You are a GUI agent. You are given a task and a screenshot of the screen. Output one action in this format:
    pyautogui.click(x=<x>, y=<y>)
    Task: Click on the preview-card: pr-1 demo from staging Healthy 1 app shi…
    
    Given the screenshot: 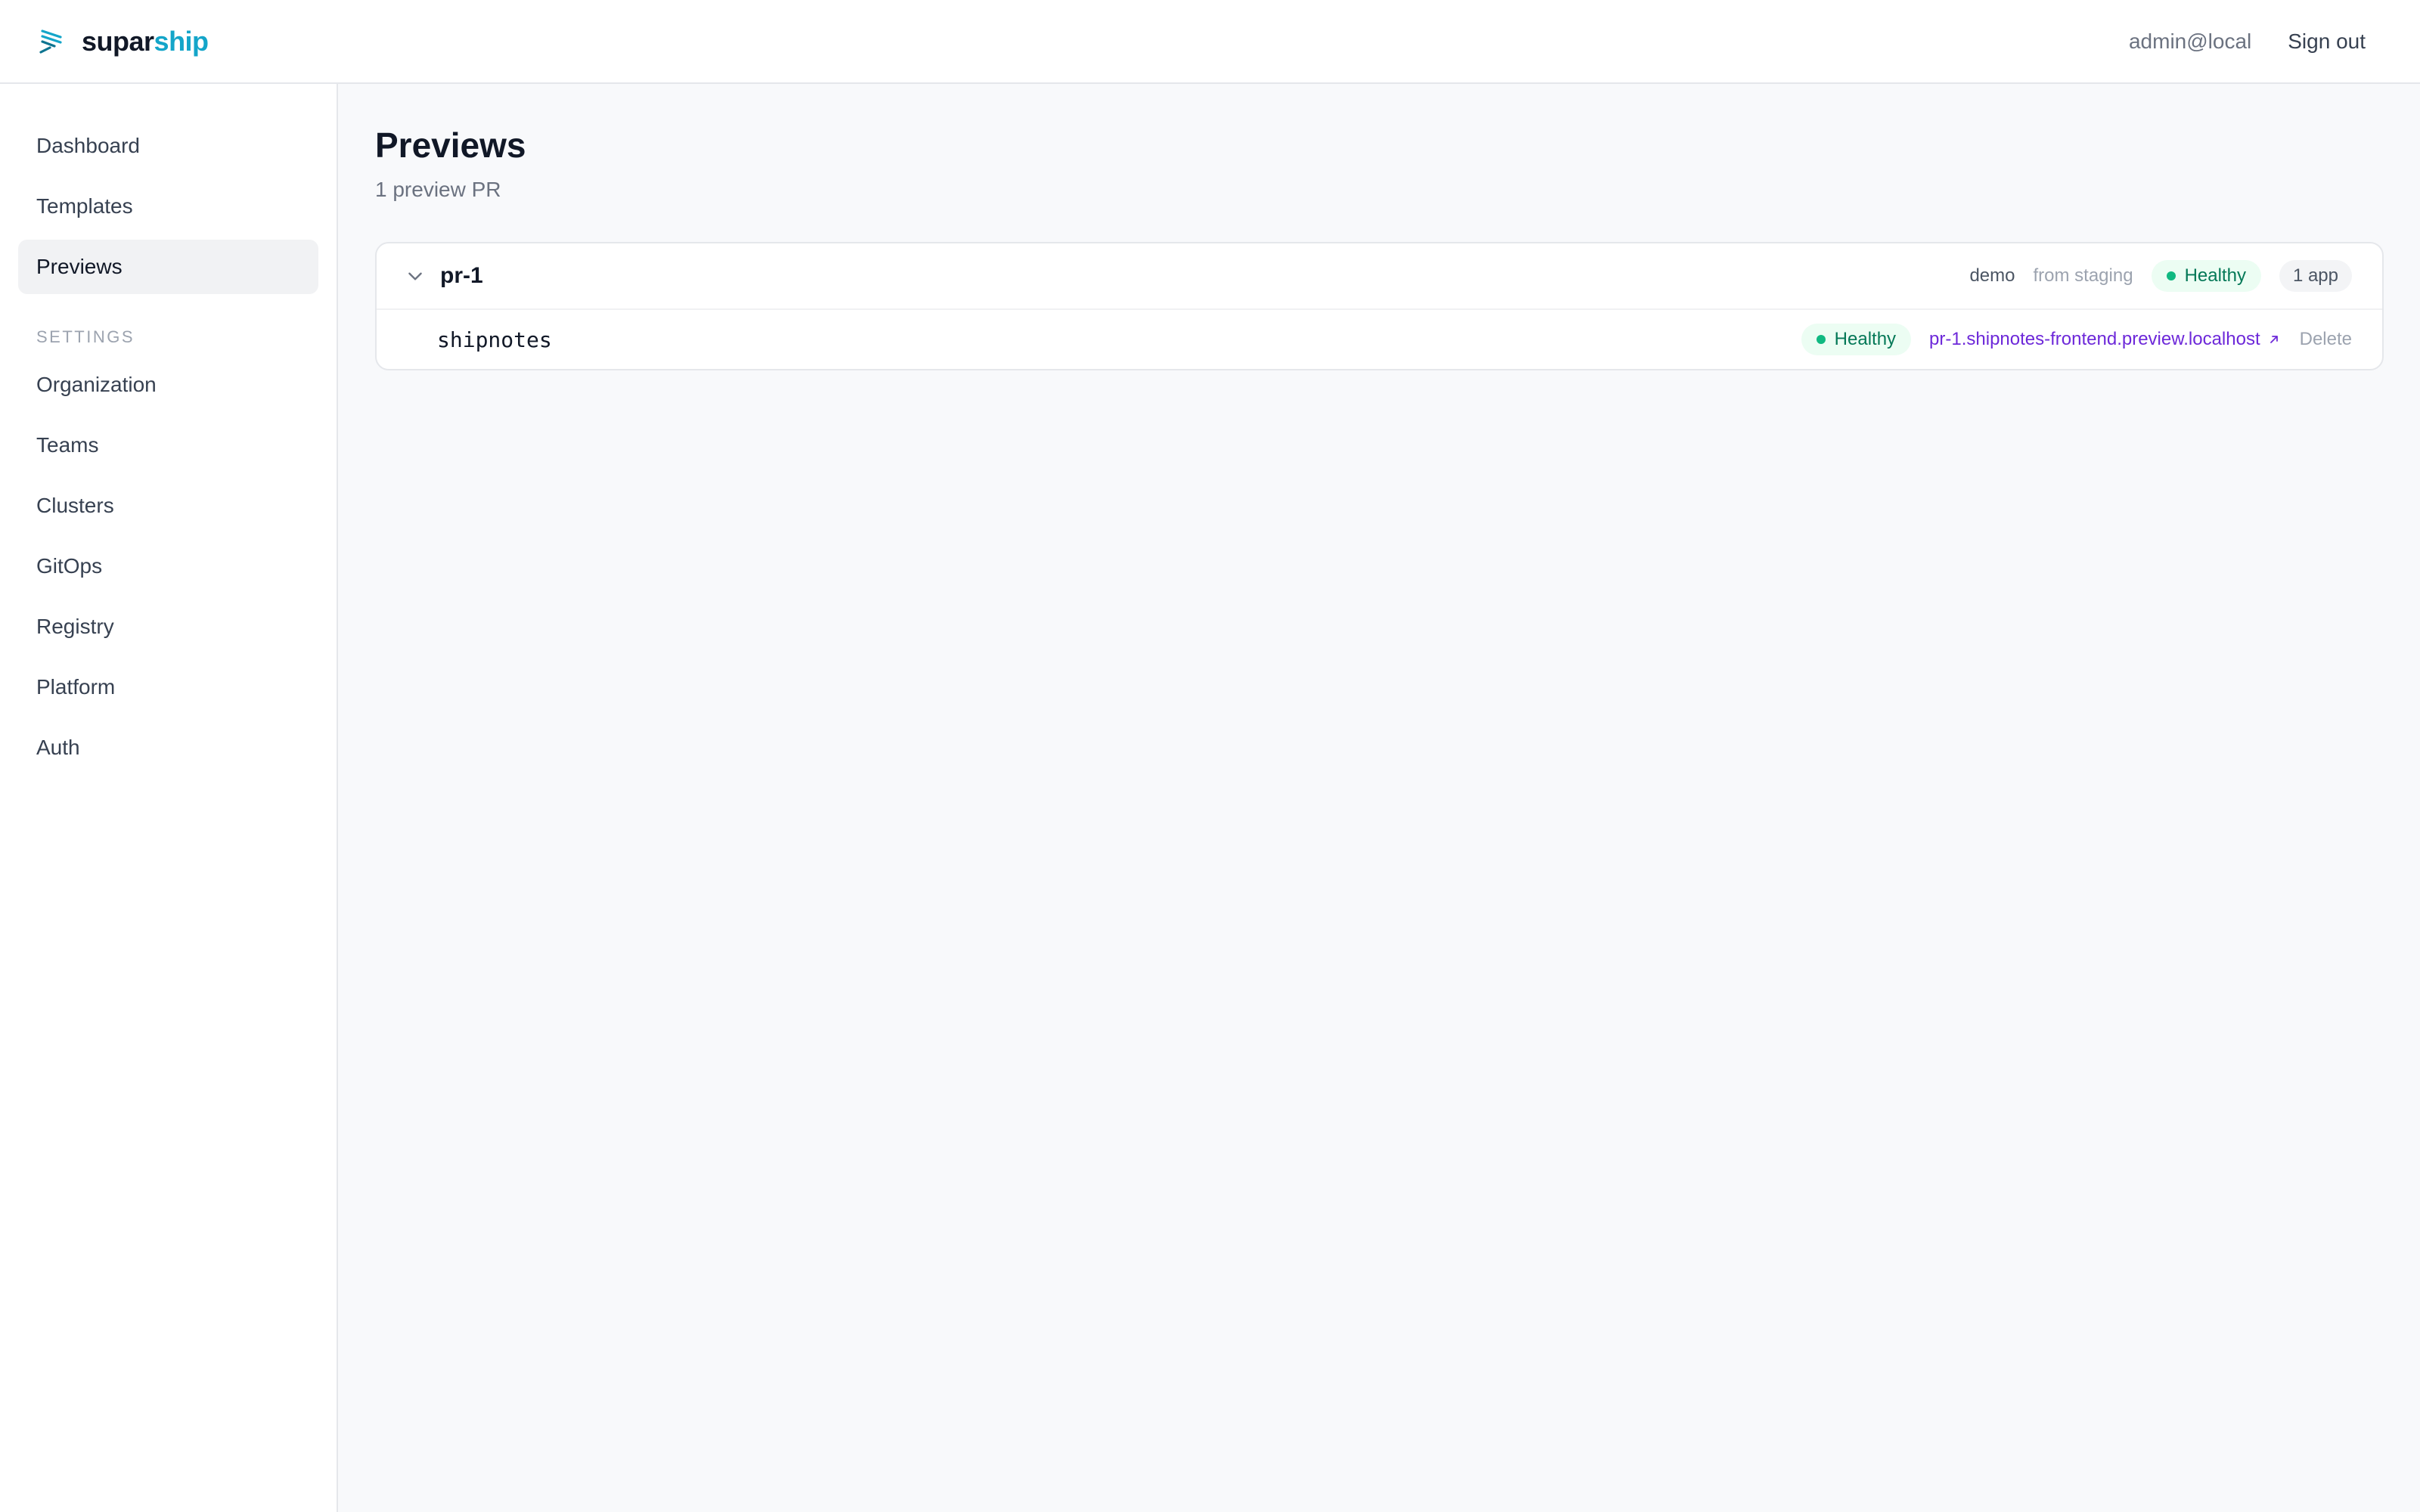 What is the action you would take?
    pyautogui.click(x=1379, y=306)
    